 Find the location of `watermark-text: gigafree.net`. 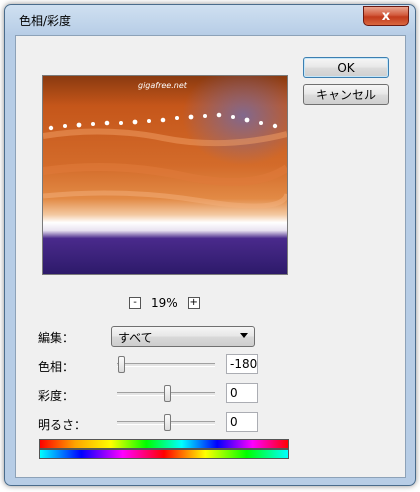

watermark-text: gigafree.net is located at coordinates (163, 85).